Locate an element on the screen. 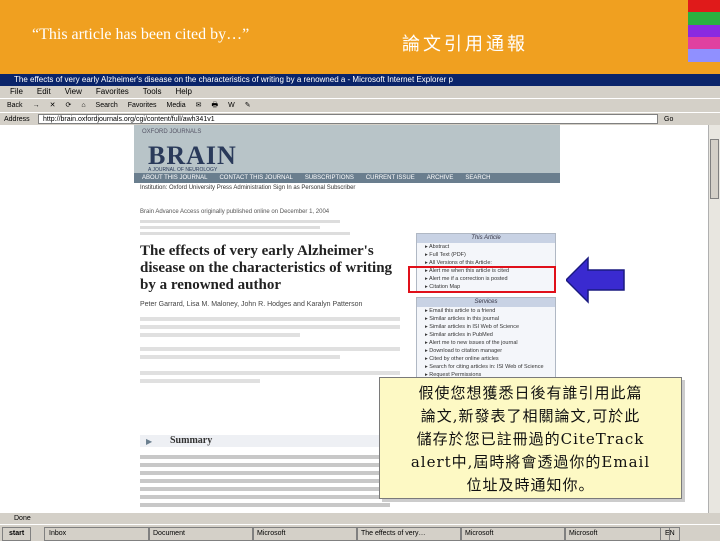 This screenshot has height=541, width=720. services-link: ▸ Similar articles in ISI Web of Science is located at coordinates (486, 327).